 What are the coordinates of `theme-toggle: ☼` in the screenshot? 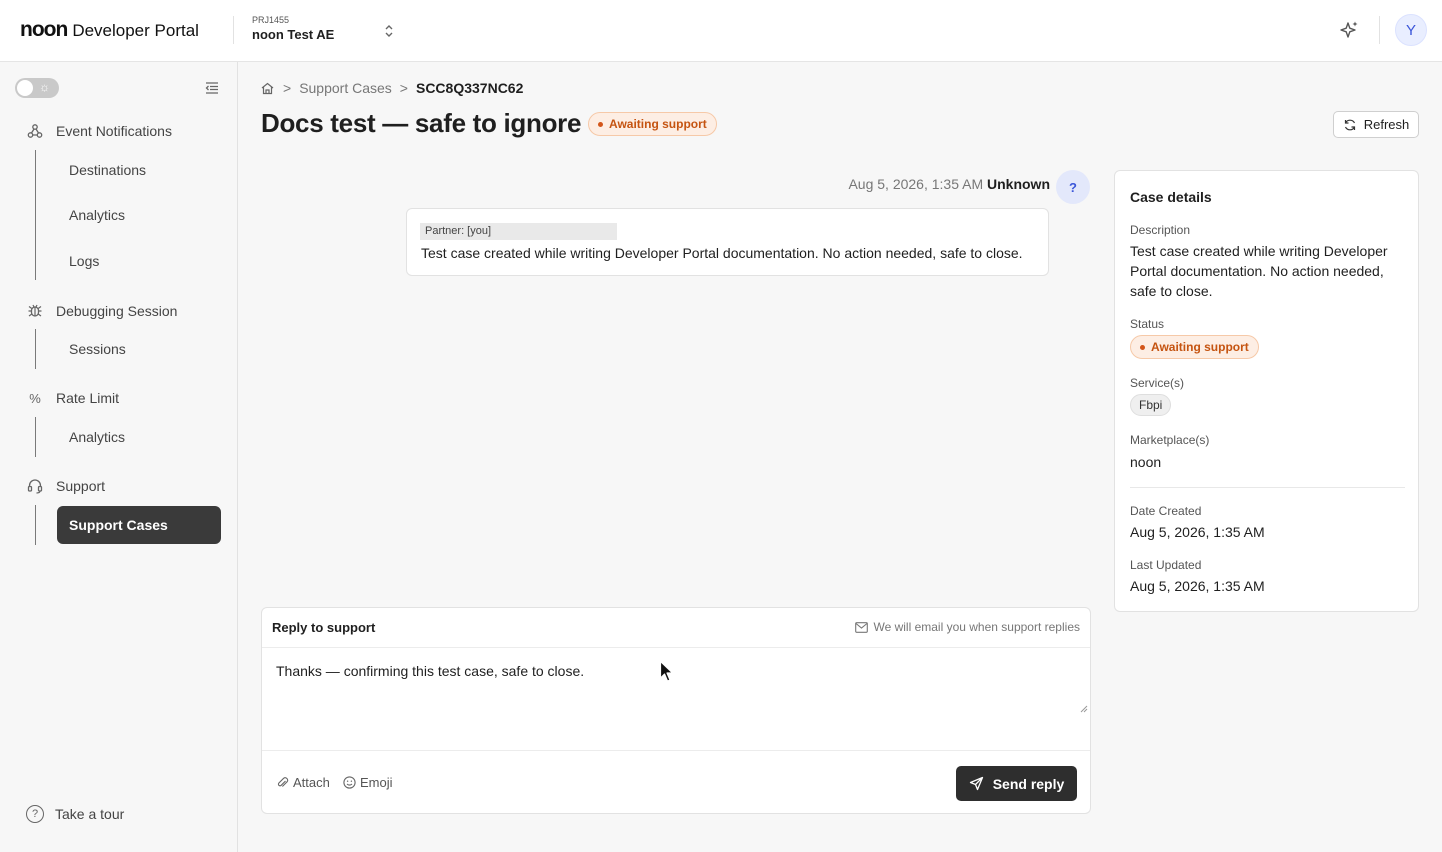 It's located at (37, 88).